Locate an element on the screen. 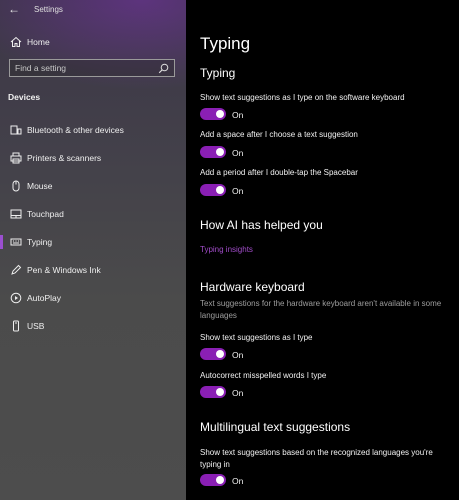 The height and width of the screenshot is (500, 459). usb-icon is located at coordinates (16, 326).